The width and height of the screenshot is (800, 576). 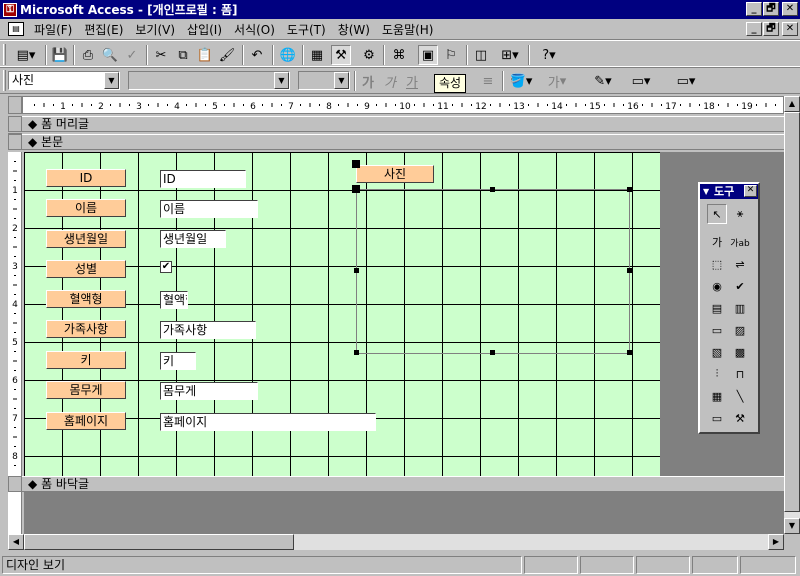 What do you see at coordinates (16, 542) in the screenshot?
I see `scroll-left-icon: ◀` at bounding box center [16, 542].